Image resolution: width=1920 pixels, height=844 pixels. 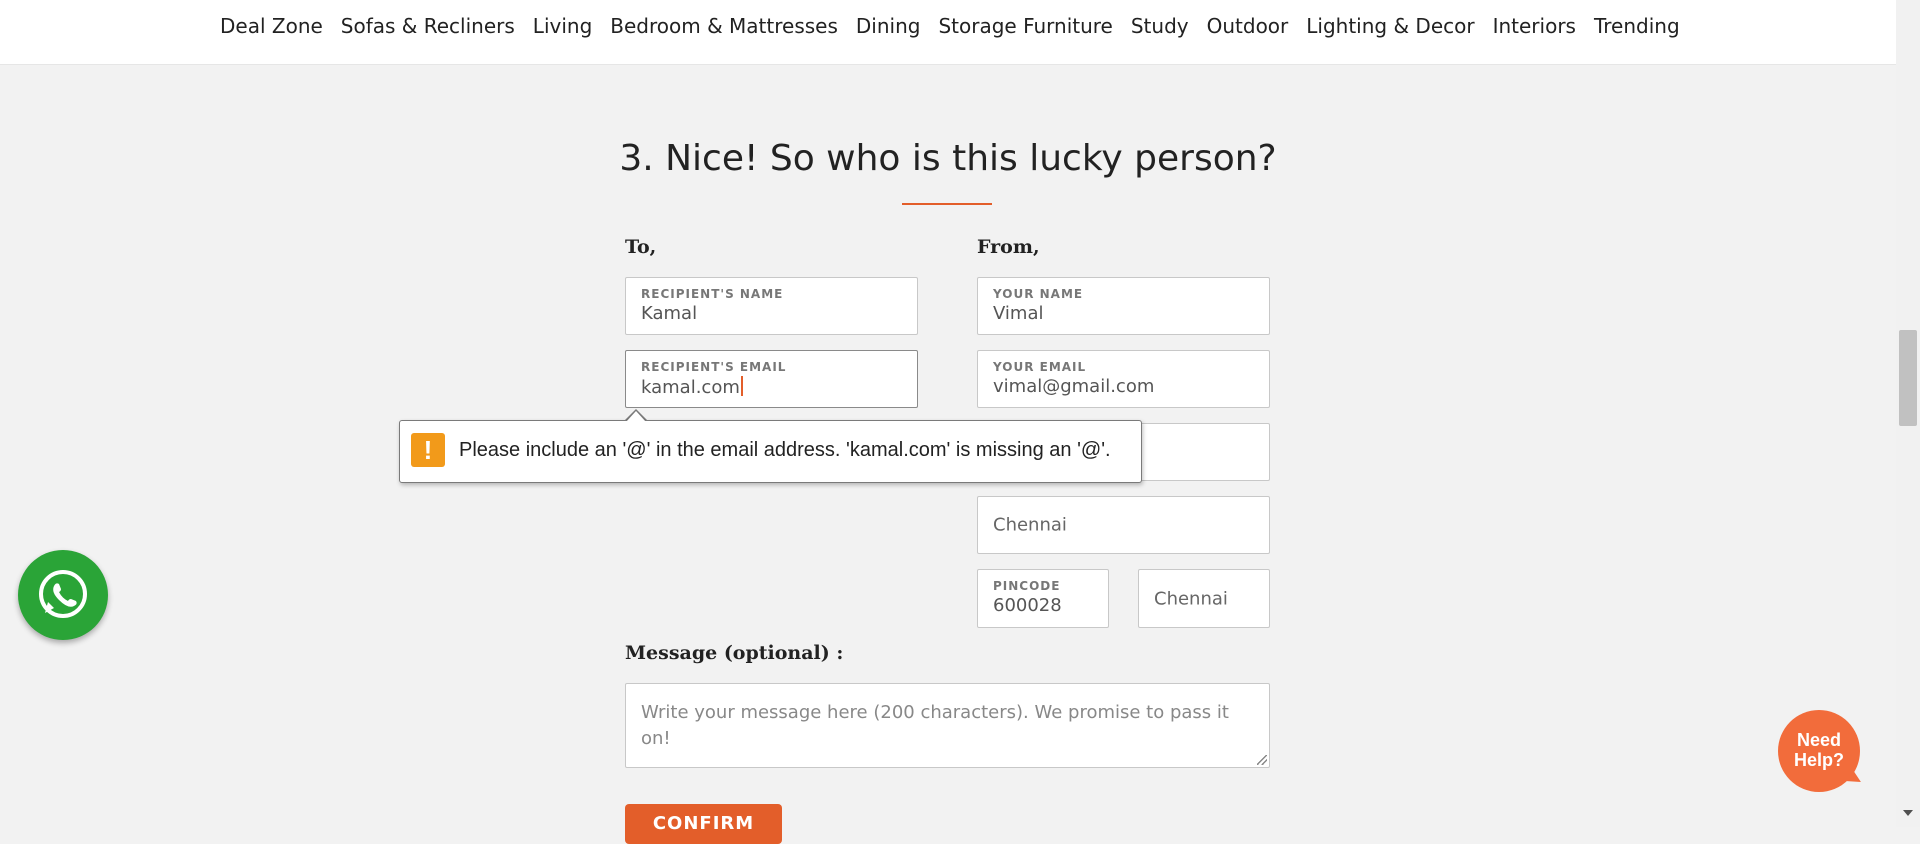 What do you see at coordinates (1038, 294) in the screenshot?
I see `your-name-label: YOUR NAME` at bounding box center [1038, 294].